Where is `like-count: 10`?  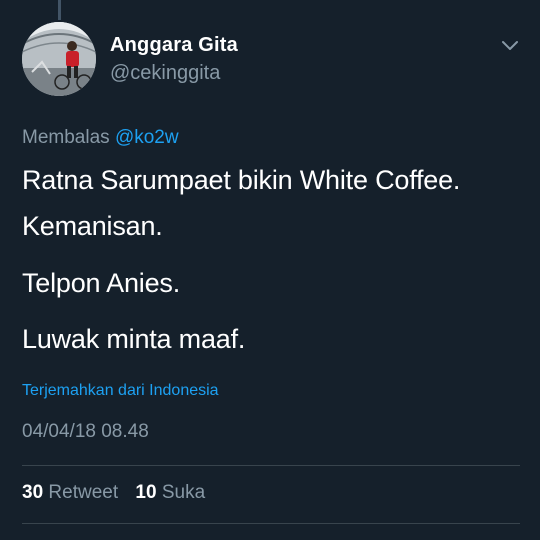 like-count: 10 is located at coordinates (146, 492).